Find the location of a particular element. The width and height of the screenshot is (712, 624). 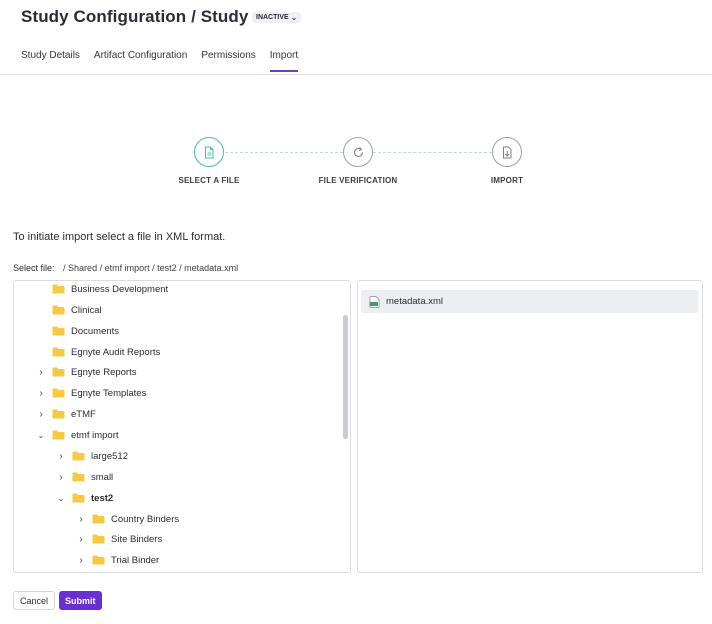

step-import: IMPORT is located at coordinates (507, 160).